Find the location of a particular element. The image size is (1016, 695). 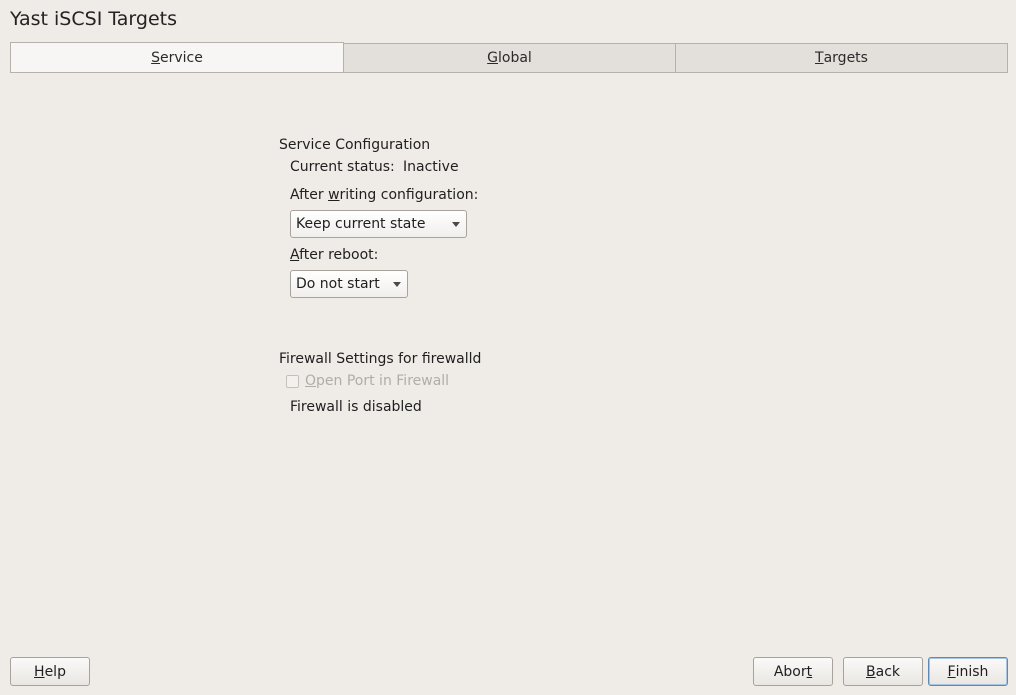

after-writing-select: Keep current state is located at coordinates (378, 224).